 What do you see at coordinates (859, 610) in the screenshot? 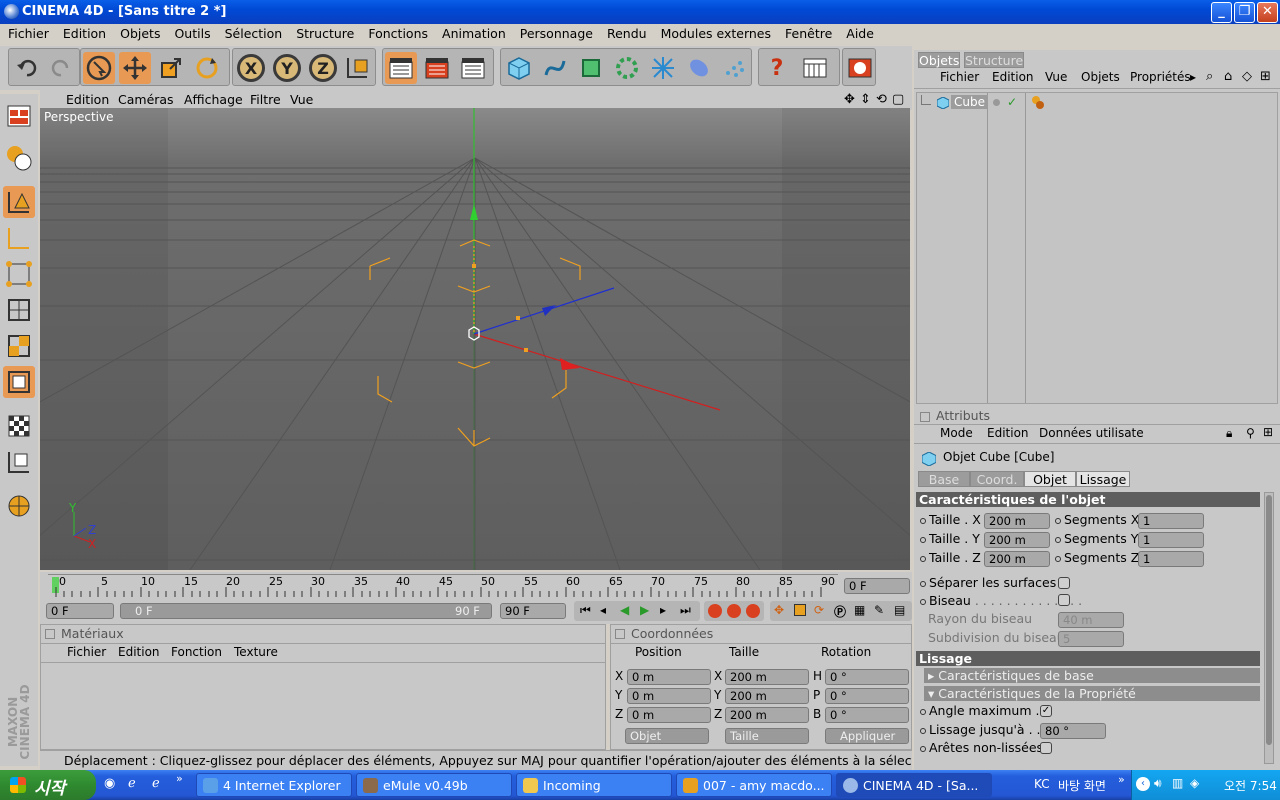
I see `key-pla-icon: ▦` at bounding box center [859, 610].